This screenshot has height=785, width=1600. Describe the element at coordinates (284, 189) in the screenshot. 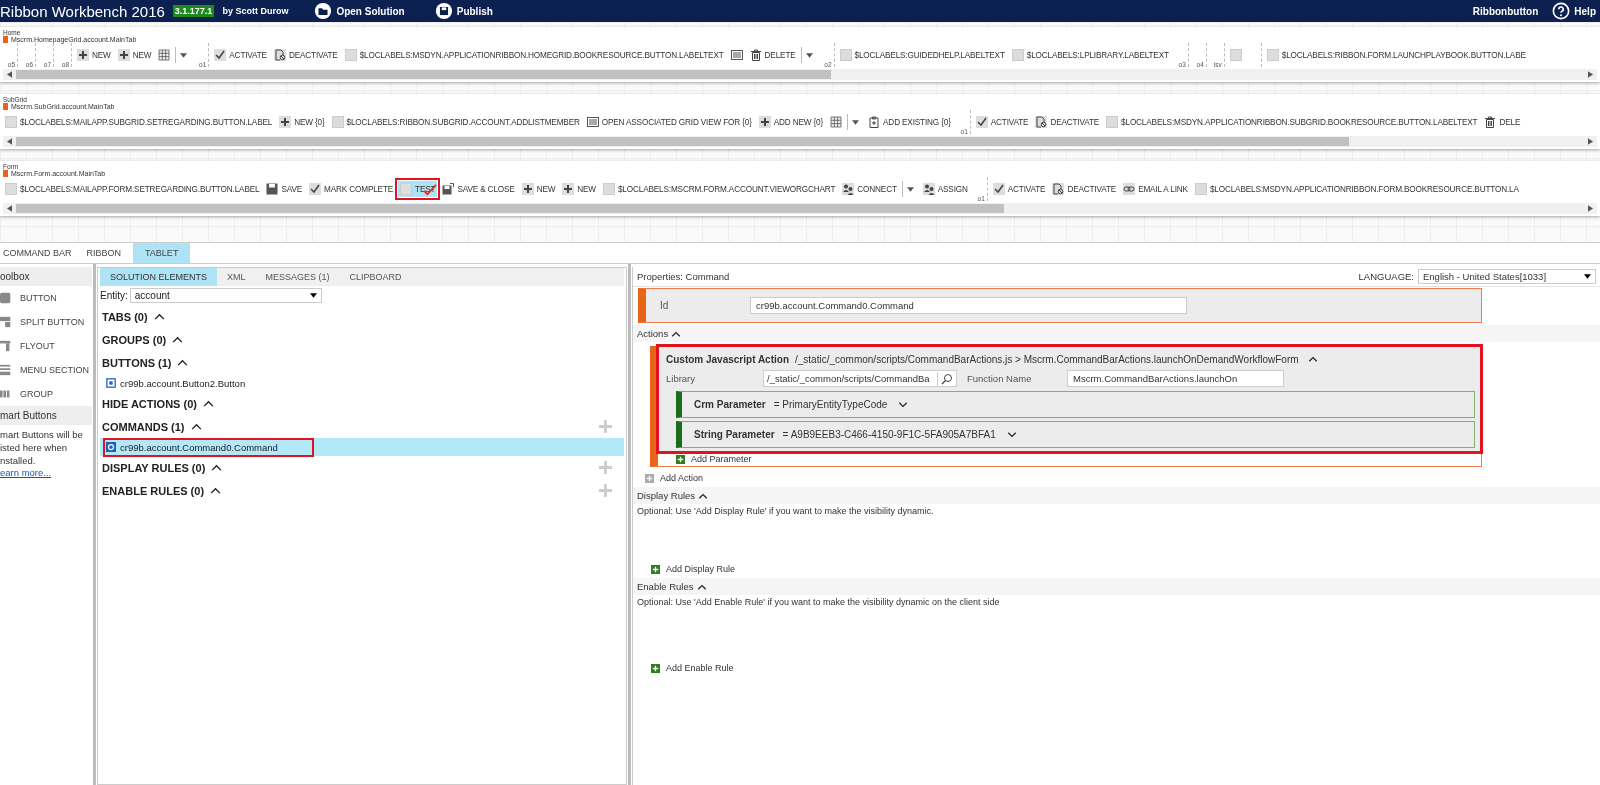

I see `ribbon-button: SAVE` at that location.